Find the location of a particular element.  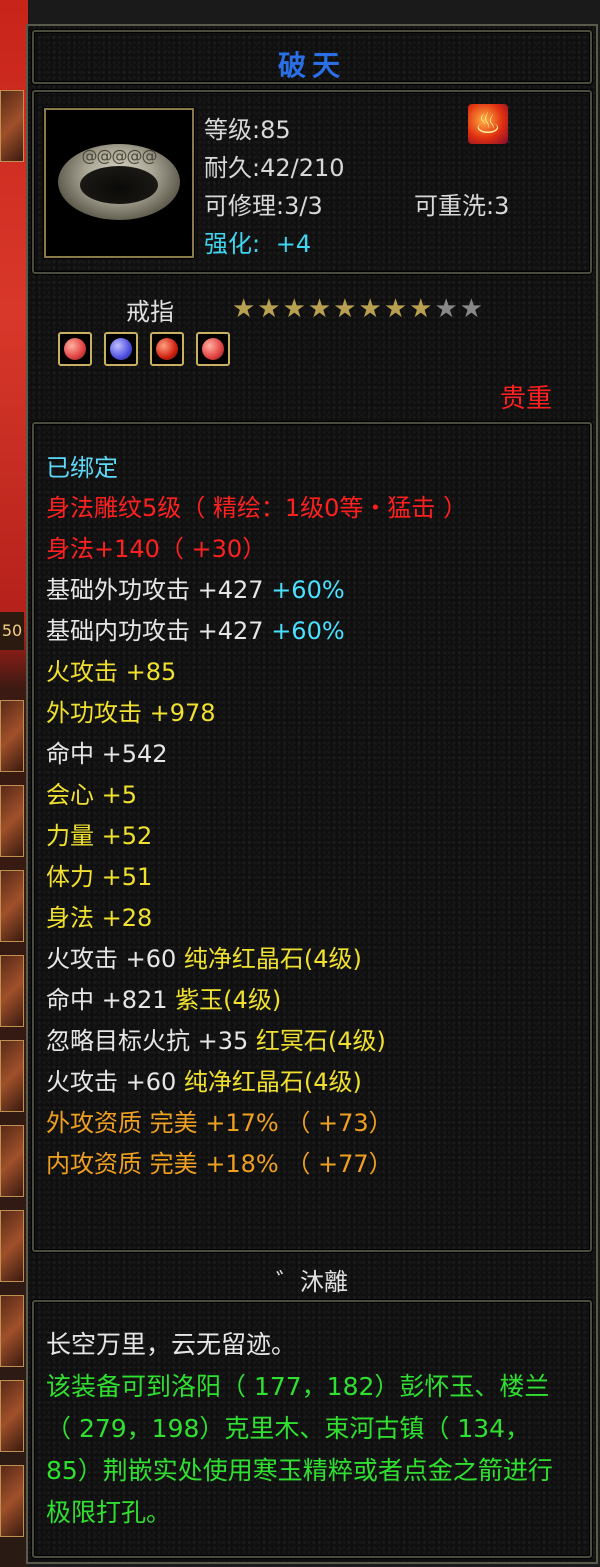

base-ext-atk-pct: +60% is located at coordinates (308, 590).